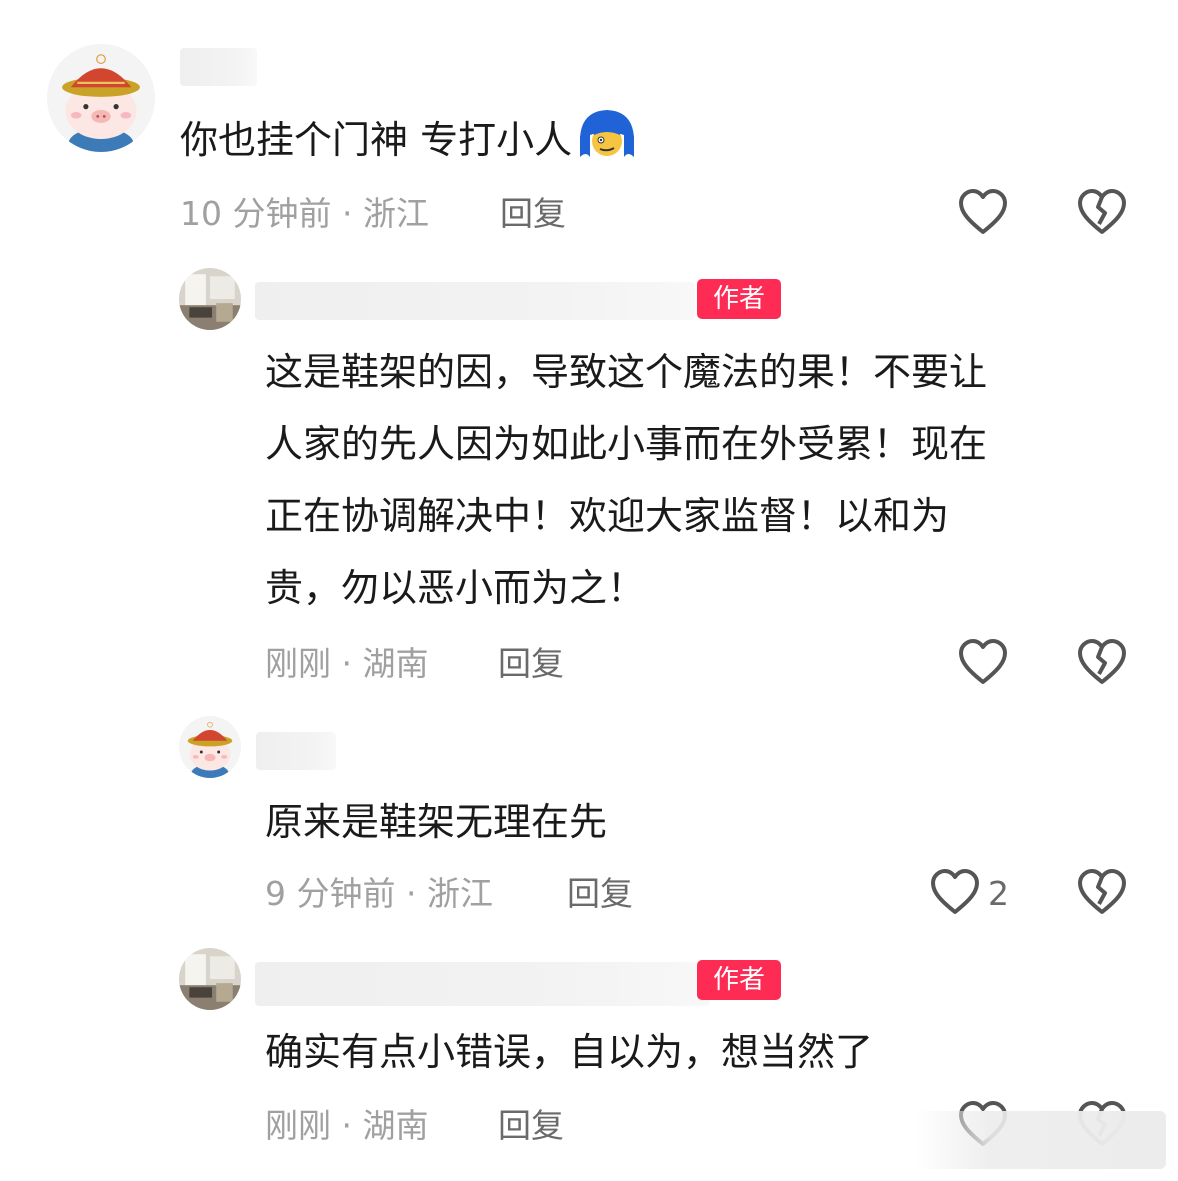  I want to click on comment-text: 确实有点小错误，自以为，想当然了, so click(569, 1052).